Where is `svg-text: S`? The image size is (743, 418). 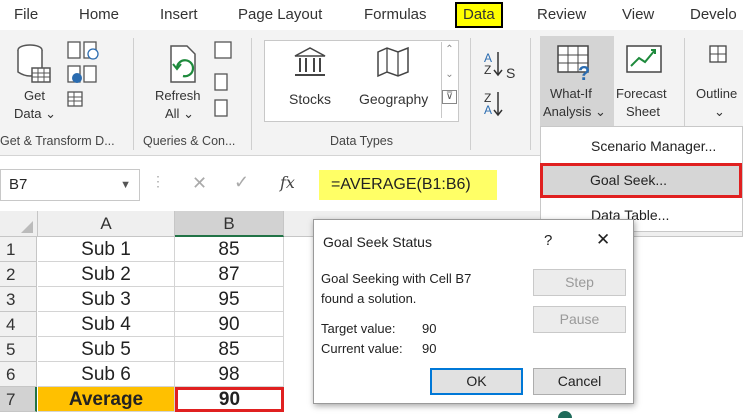 svg-text: S is located at coordinates (510, 73).